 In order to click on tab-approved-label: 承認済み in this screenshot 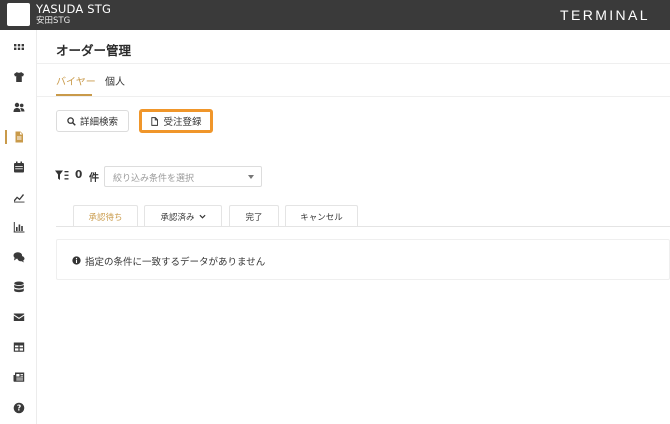, I will do `click(177, 217)`.